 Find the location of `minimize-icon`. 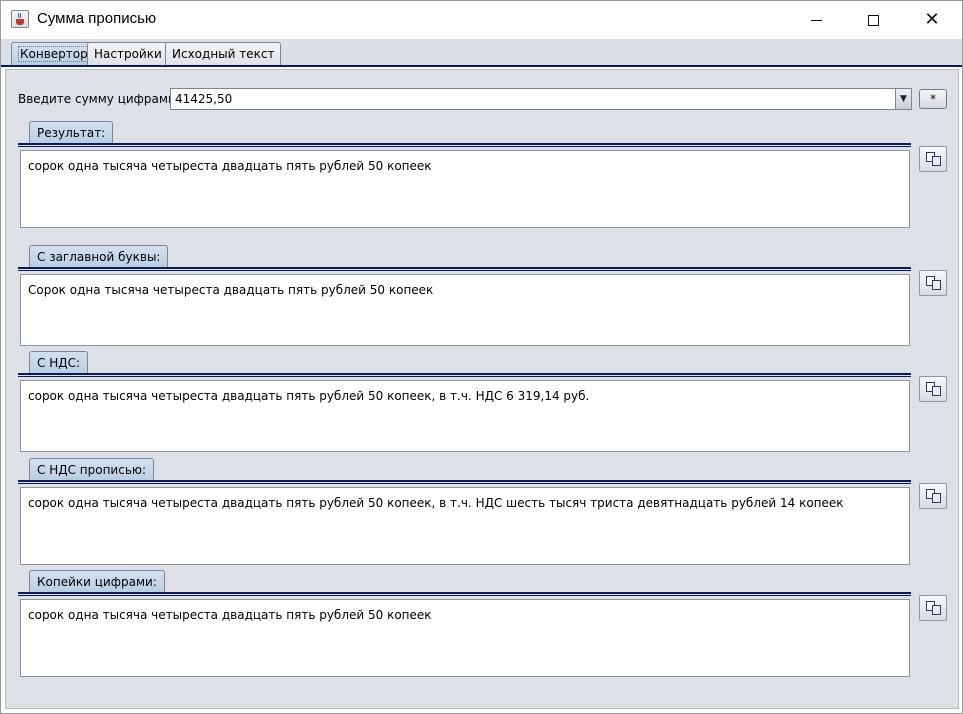

minimize-icon is located at coordinates (816, 20).